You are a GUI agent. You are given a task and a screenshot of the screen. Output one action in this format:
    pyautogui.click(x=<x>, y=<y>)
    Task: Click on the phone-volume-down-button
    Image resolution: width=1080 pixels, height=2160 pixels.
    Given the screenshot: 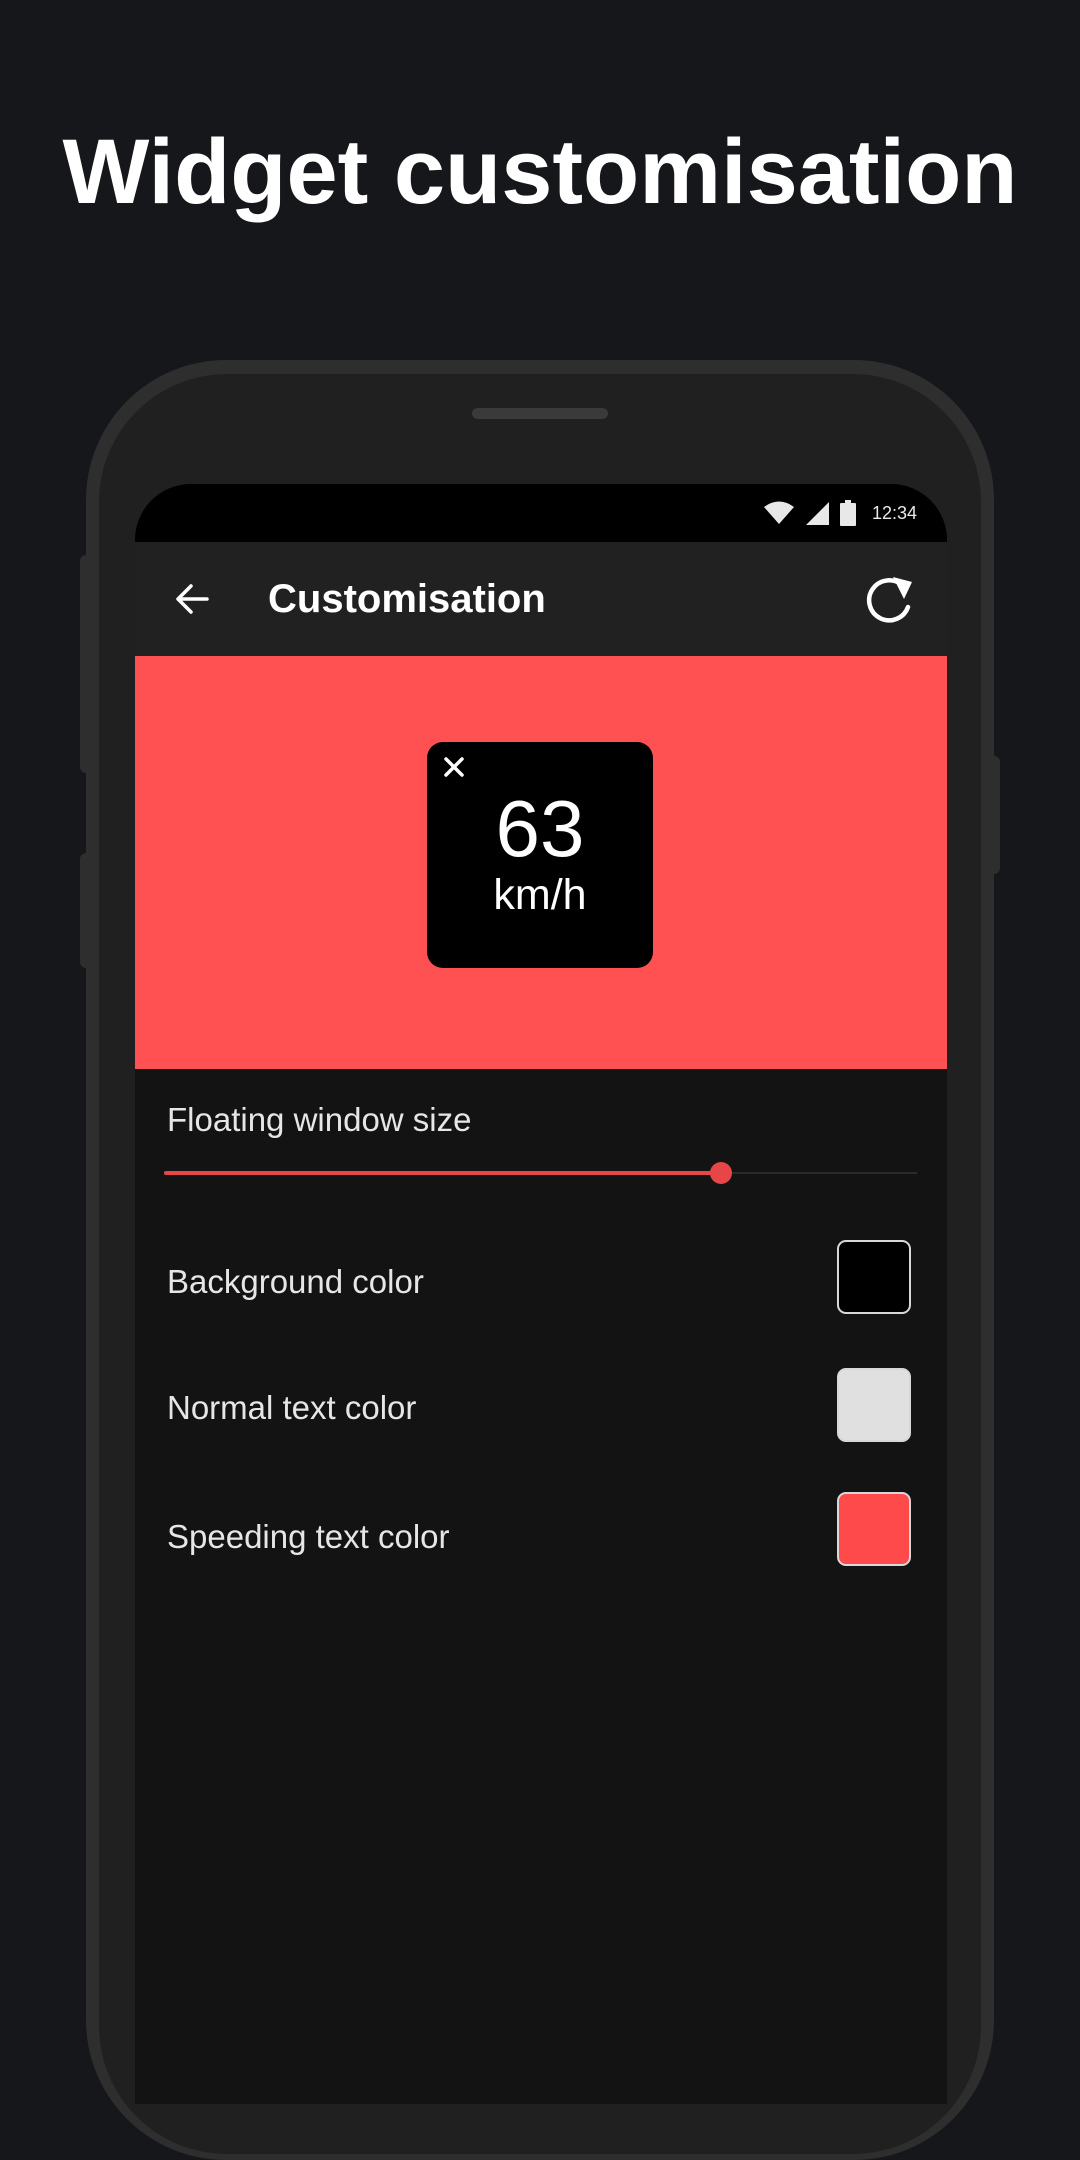 What is the action you would take?
    pyautogui.click(x=87, y=910)
    